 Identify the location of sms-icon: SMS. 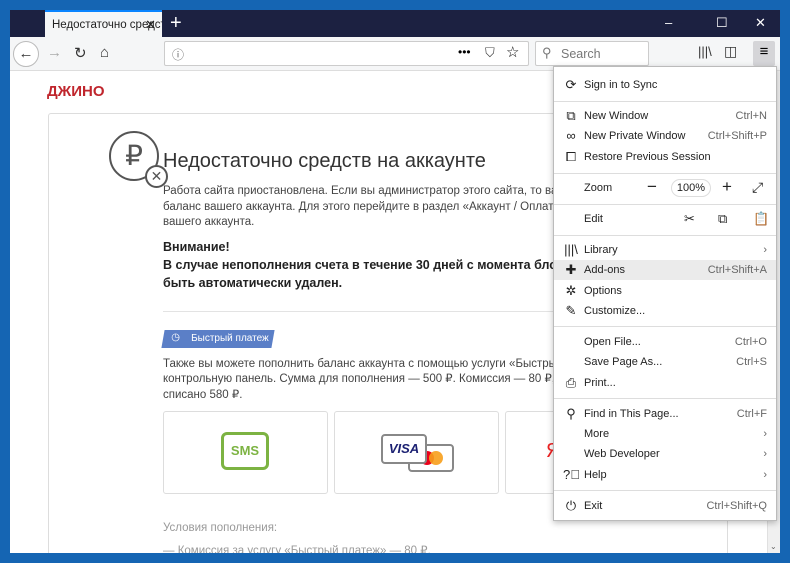
(245, 451).